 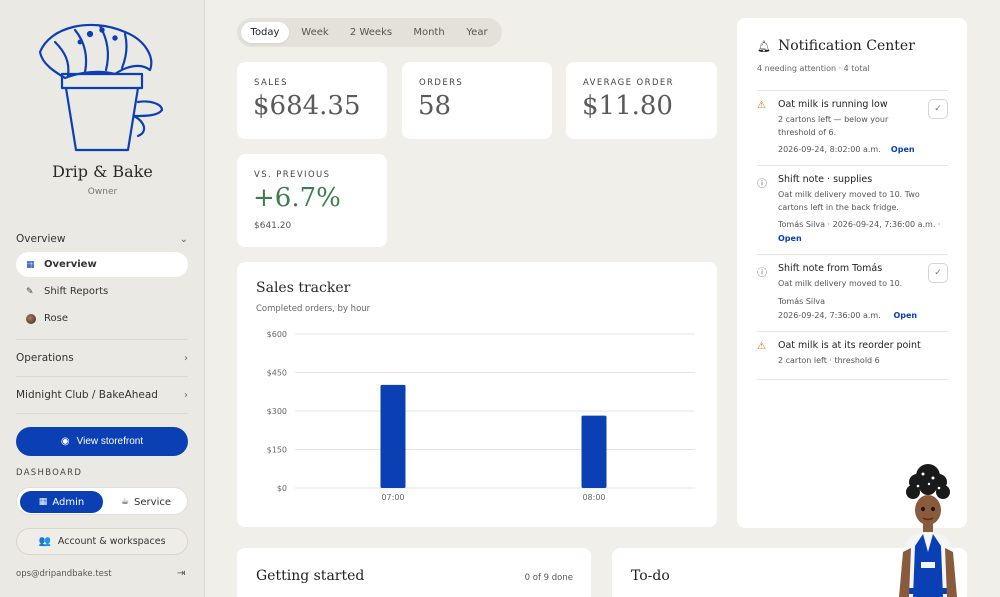 What do you see at coordinates (87, 395) in the screenshot?
I see `nav-group-label: Midnight Club / BakeAhead` at bounding box center [87, 395].